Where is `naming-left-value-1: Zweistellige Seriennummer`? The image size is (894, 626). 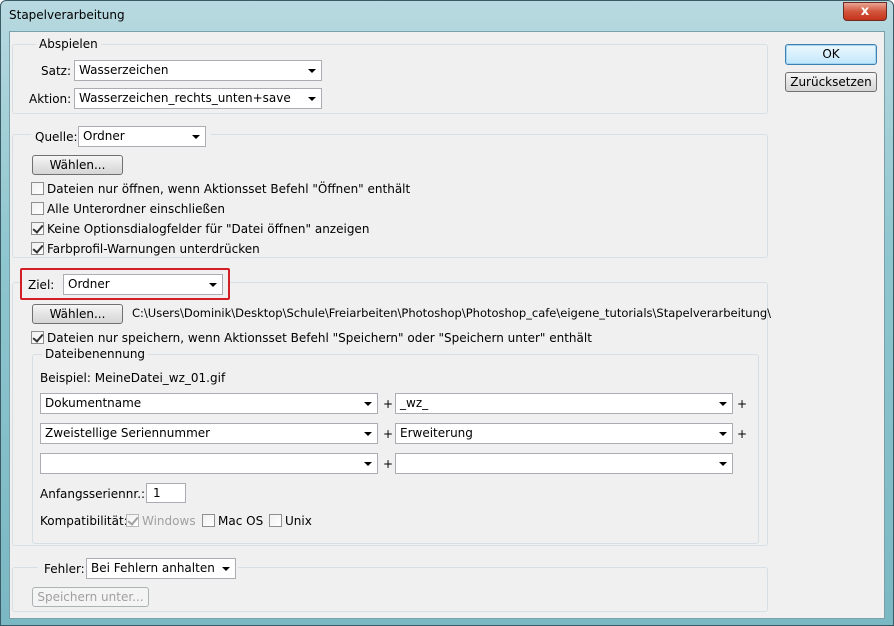 naming-left-value-1: Zweistellige Seriennummer is located at coordinates (128, 433).